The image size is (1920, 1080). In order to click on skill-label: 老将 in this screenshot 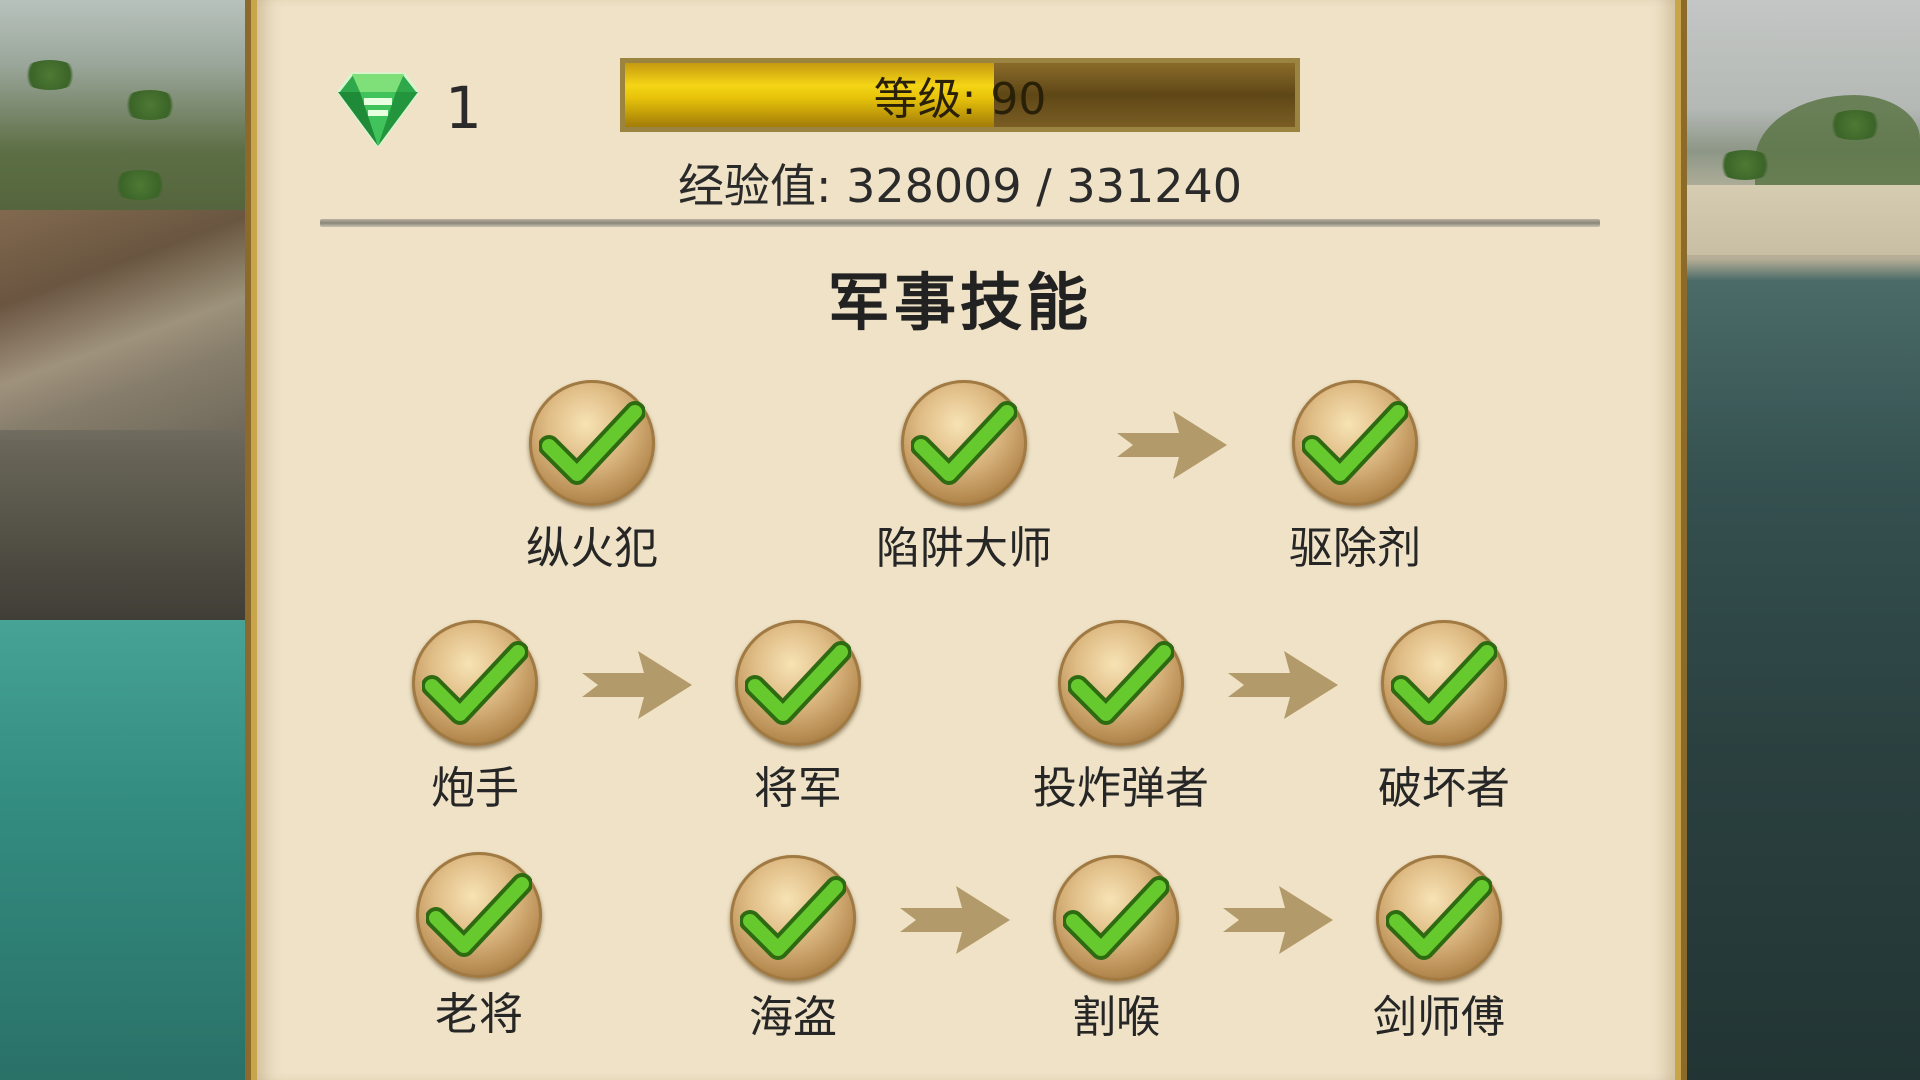, I will do `click(479, 1014)`.